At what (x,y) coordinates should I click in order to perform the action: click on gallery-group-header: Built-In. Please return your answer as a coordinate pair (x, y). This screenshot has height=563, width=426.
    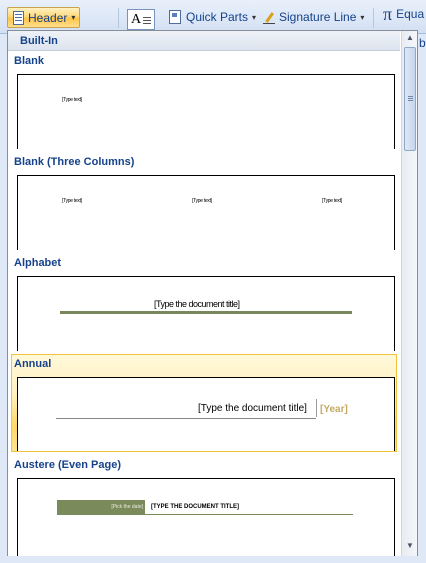
    Looking at the image, I should click on (204, 41).